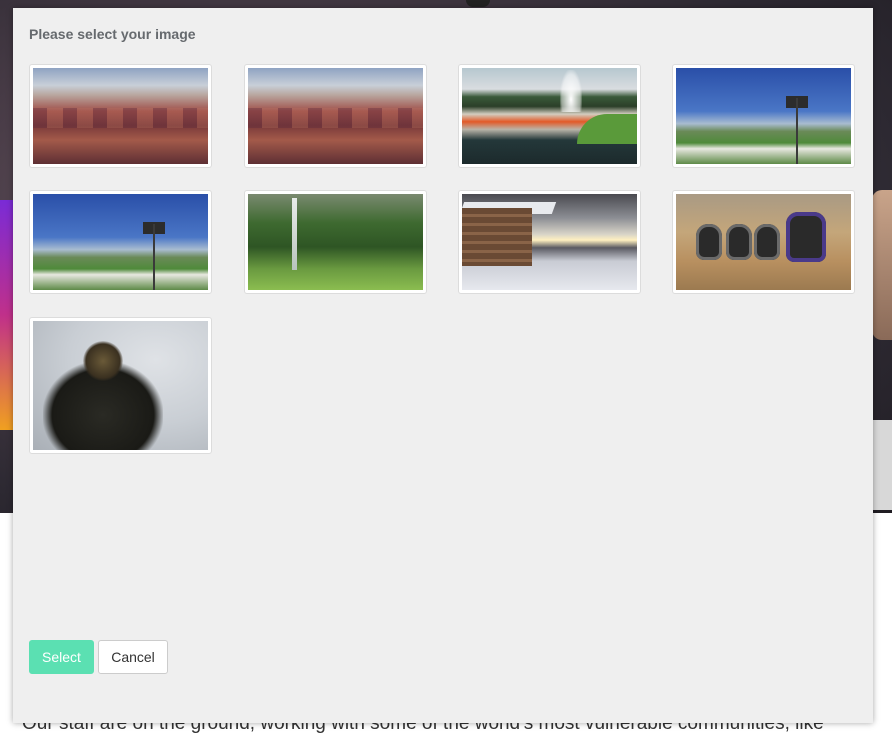  I want to click on cabin-icon, so click(549, 242).